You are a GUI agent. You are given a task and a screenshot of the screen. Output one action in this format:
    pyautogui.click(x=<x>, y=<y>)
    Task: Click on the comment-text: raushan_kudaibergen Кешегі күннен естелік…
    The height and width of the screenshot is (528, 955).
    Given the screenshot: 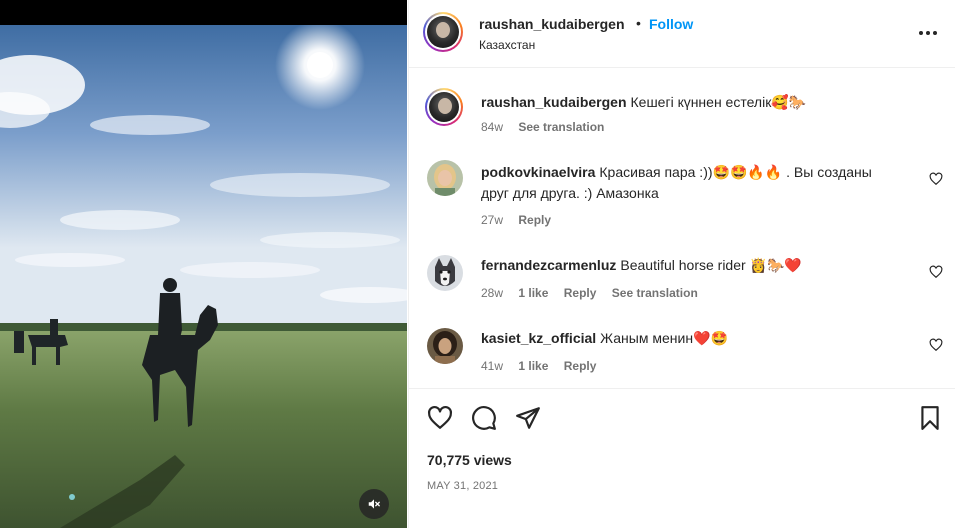 What is the action you would take?
    pyautogui.click(x=691, y=102)
    